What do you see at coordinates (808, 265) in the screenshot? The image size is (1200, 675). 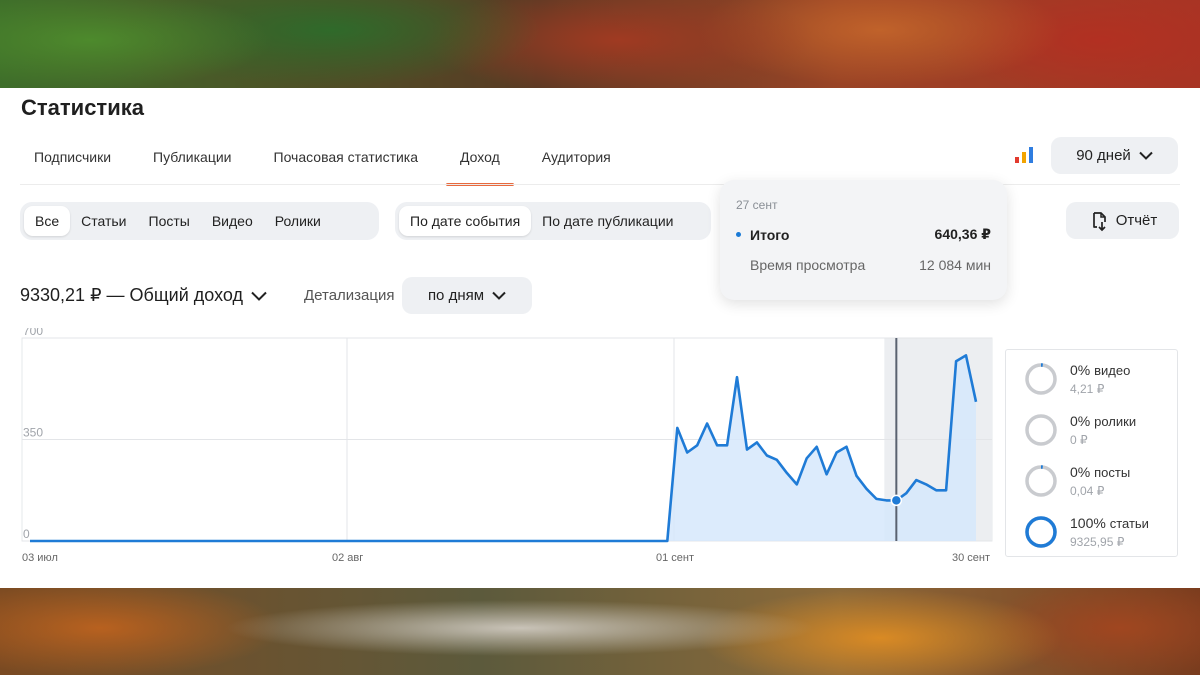 I see `tooltip-view-label: Время просмотра` at bounding box center [808, 265].